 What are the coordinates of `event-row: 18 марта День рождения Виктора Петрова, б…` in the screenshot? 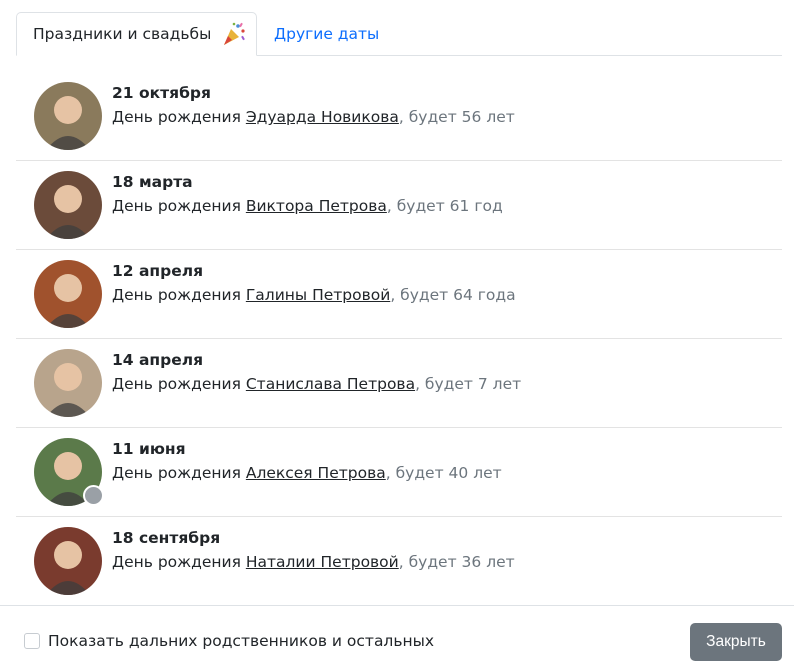 It's located at (399, 205).